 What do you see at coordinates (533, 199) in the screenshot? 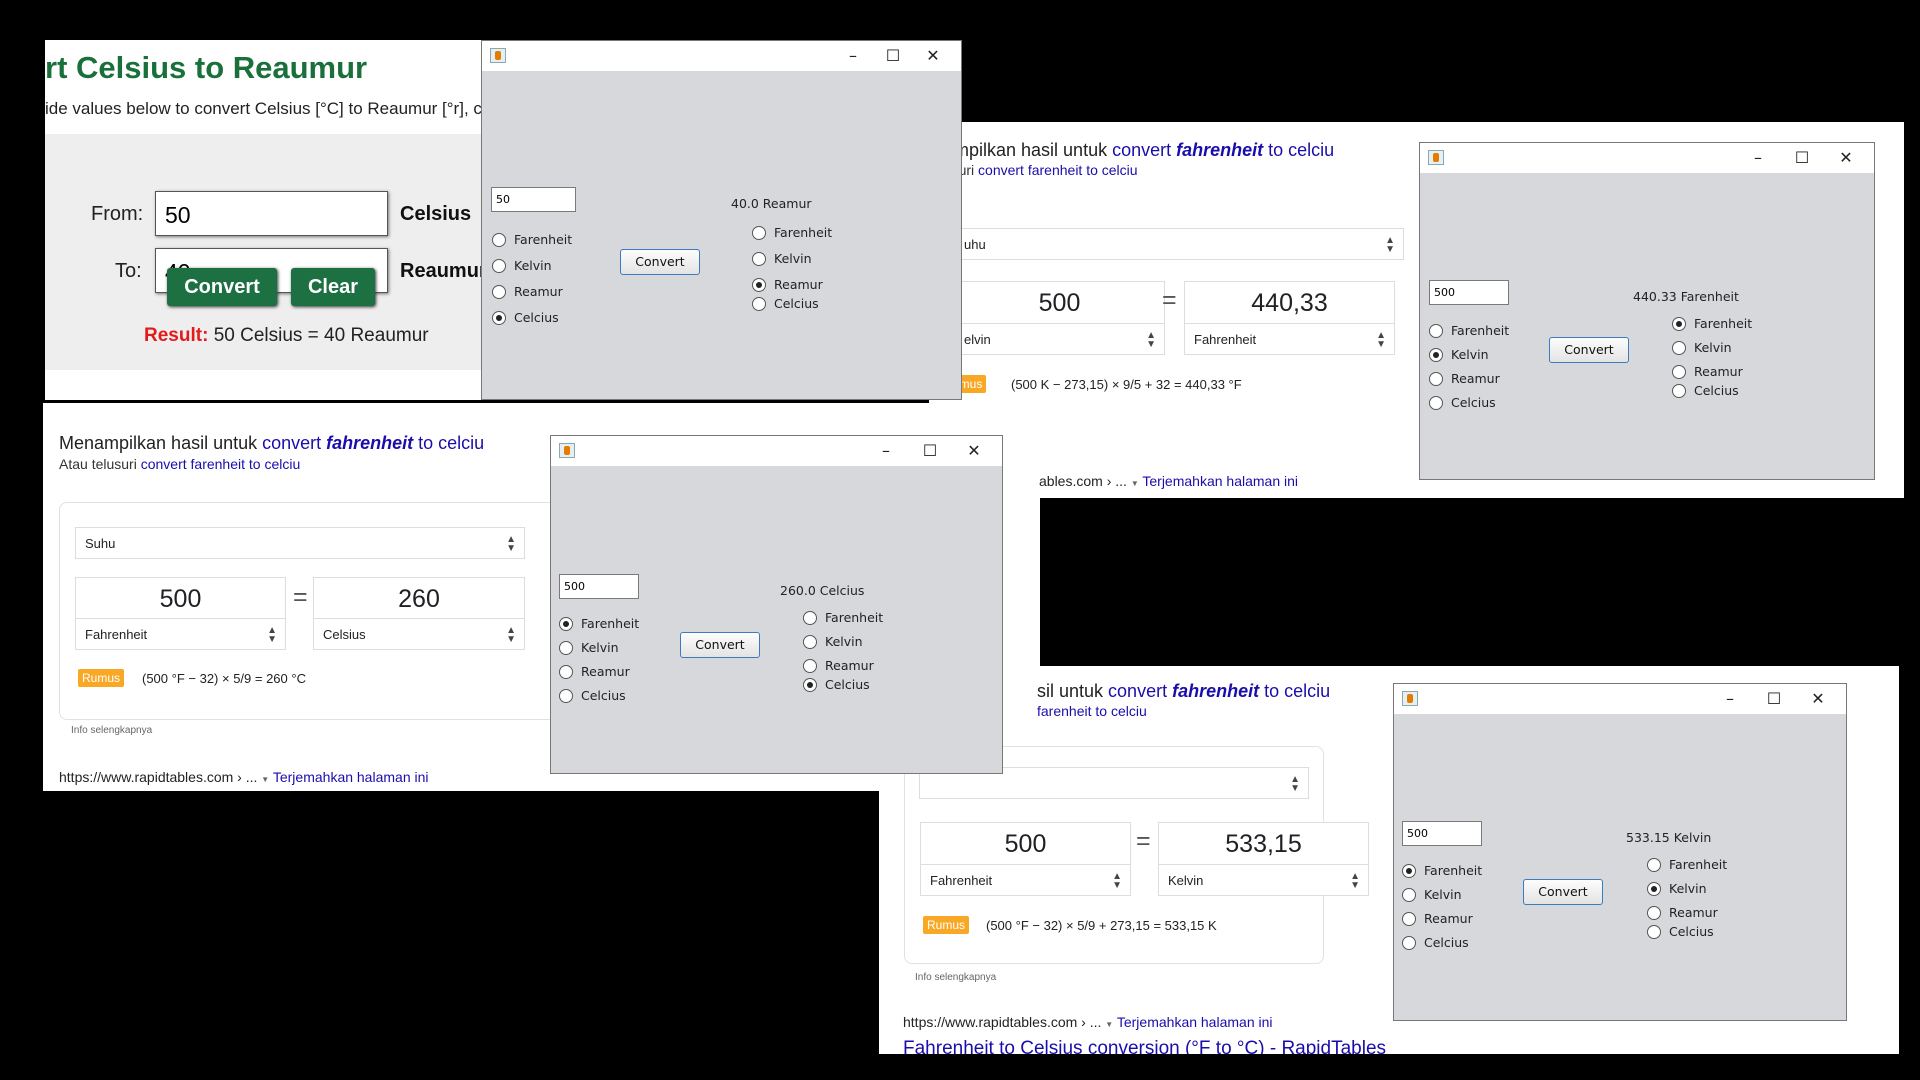
I see `temperature-input: 50` at bounding box center [533, 199].